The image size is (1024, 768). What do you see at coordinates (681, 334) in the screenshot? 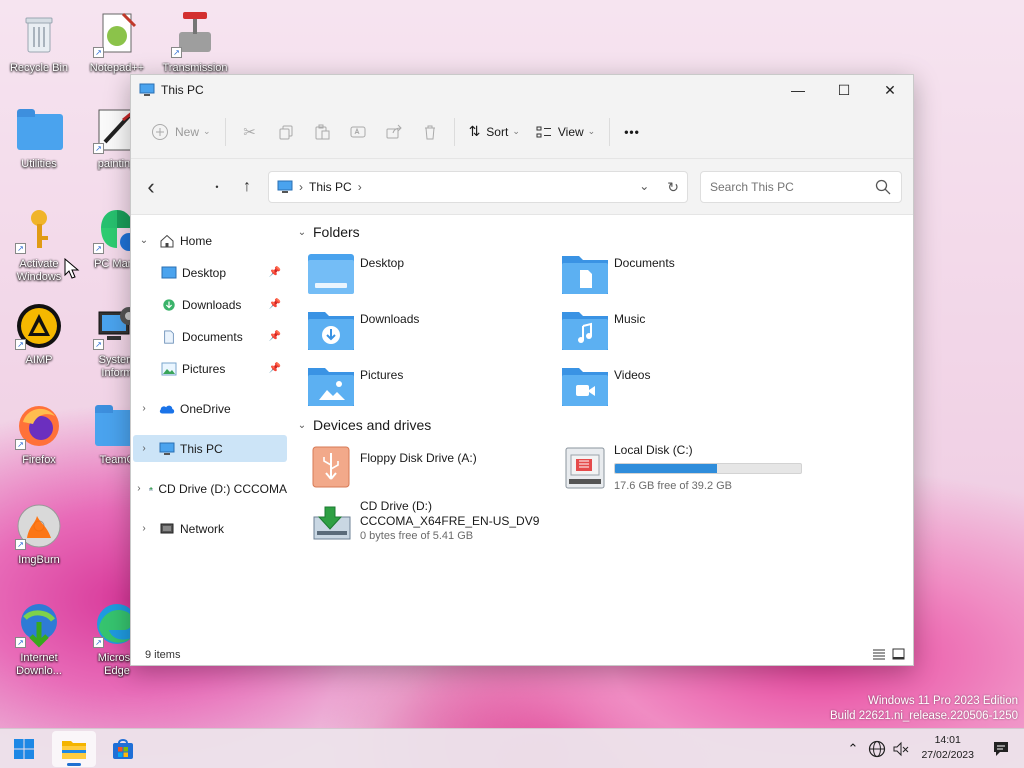
I see `folder-music: Music` at bounding box center [681, 334].